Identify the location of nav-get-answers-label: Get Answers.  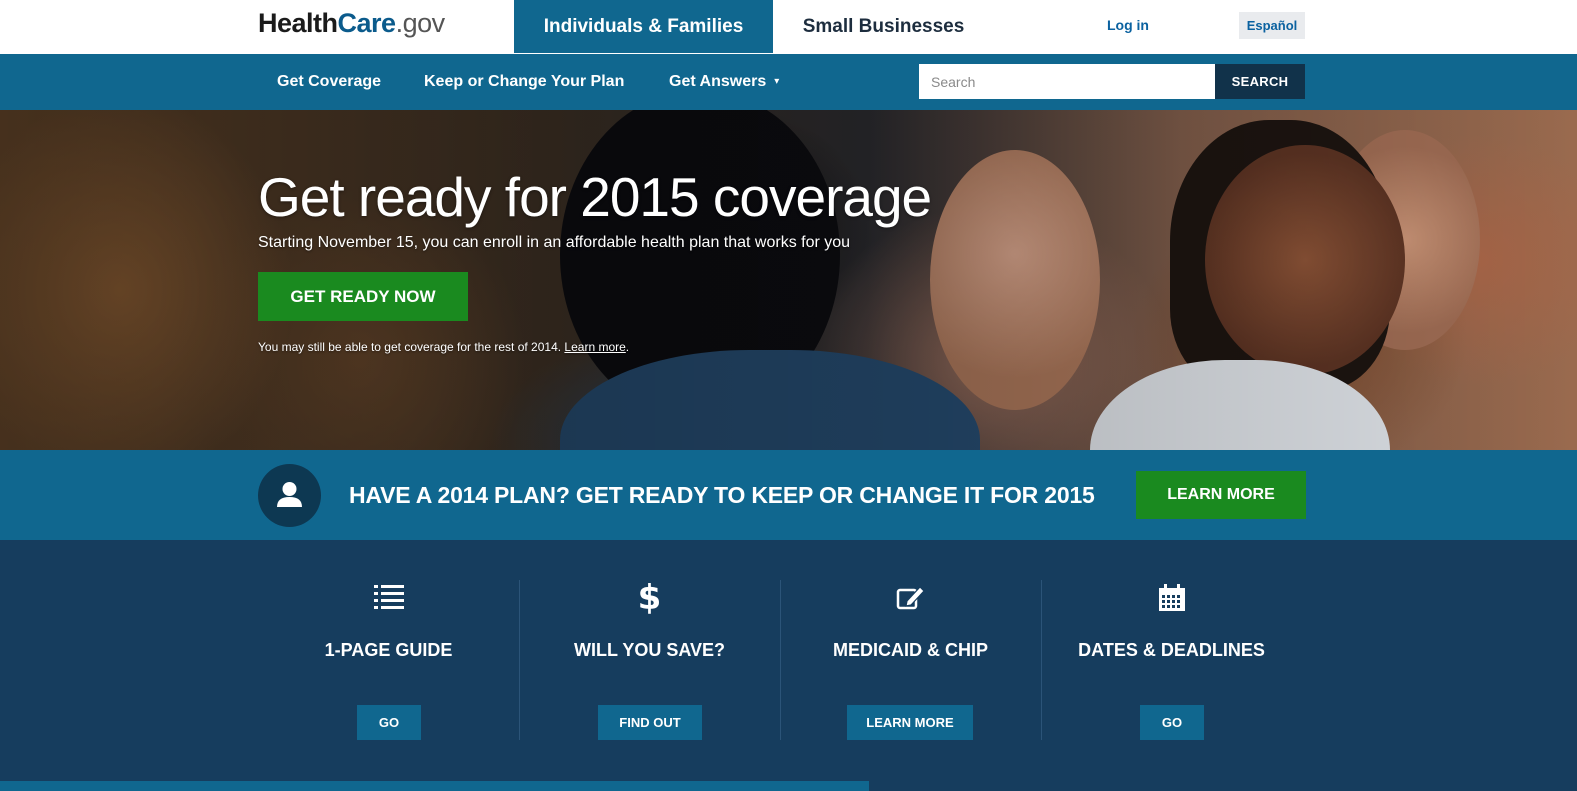
(718, 81).